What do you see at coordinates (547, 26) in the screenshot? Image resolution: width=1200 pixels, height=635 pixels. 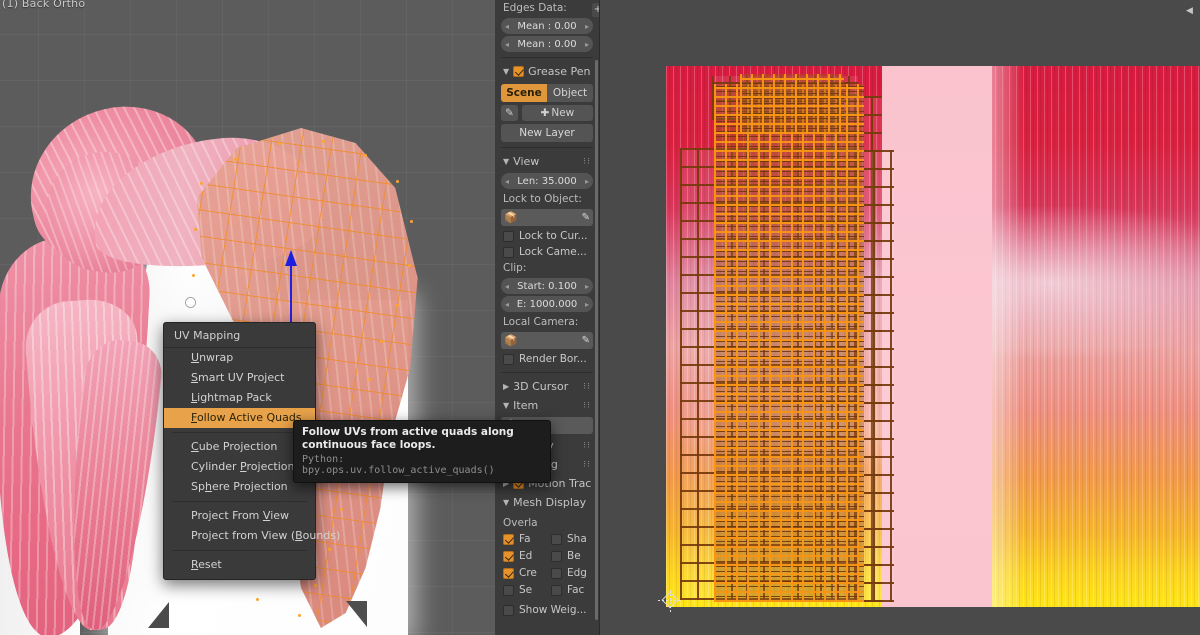 I see `edges-mean-field-1: ◂ Mean : 0.00 ▸` at bounding box center [547, 26].